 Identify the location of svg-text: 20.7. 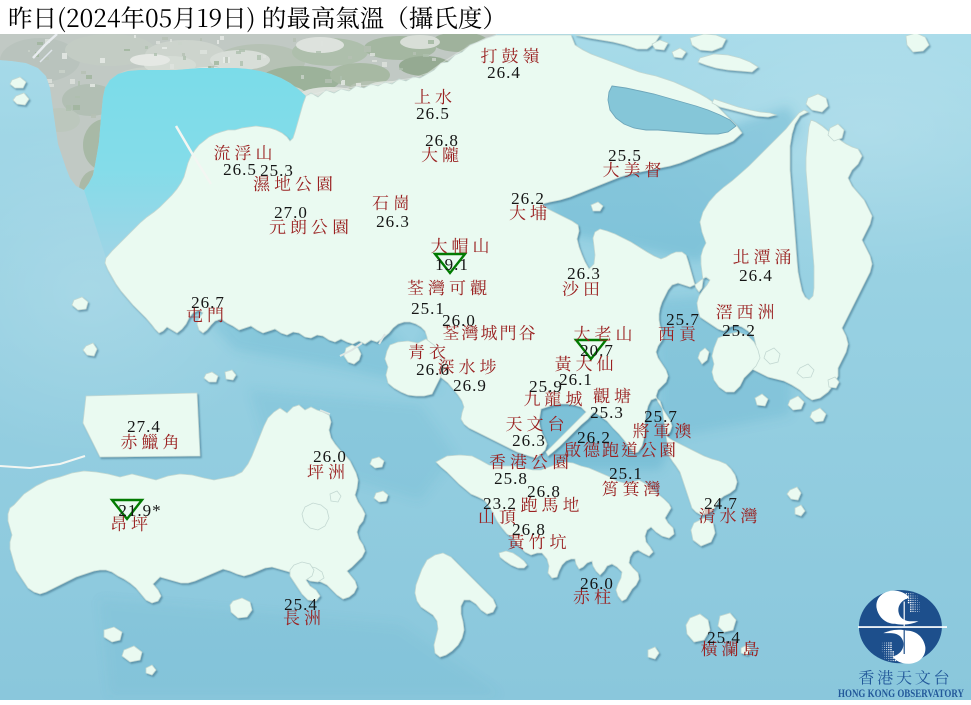
(597, 350).